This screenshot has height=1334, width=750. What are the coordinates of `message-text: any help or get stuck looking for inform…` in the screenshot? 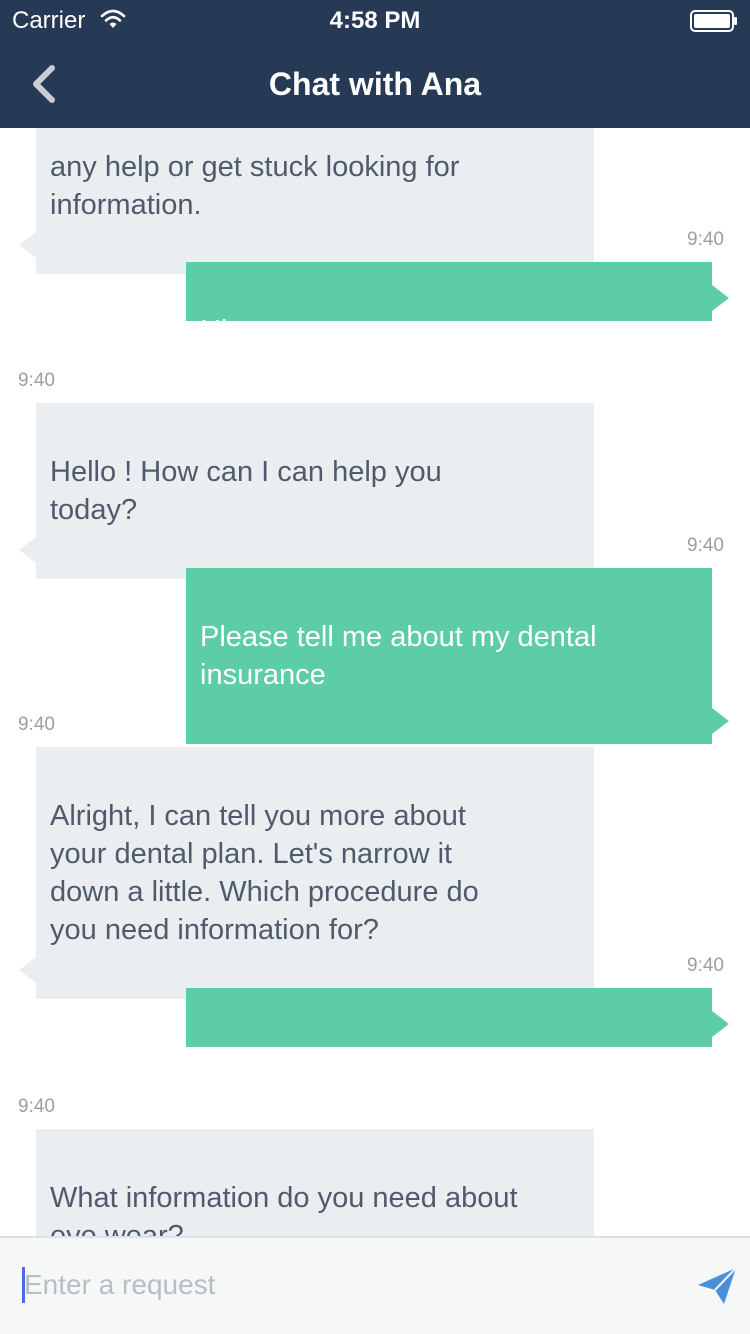 It's located at (255, 186).